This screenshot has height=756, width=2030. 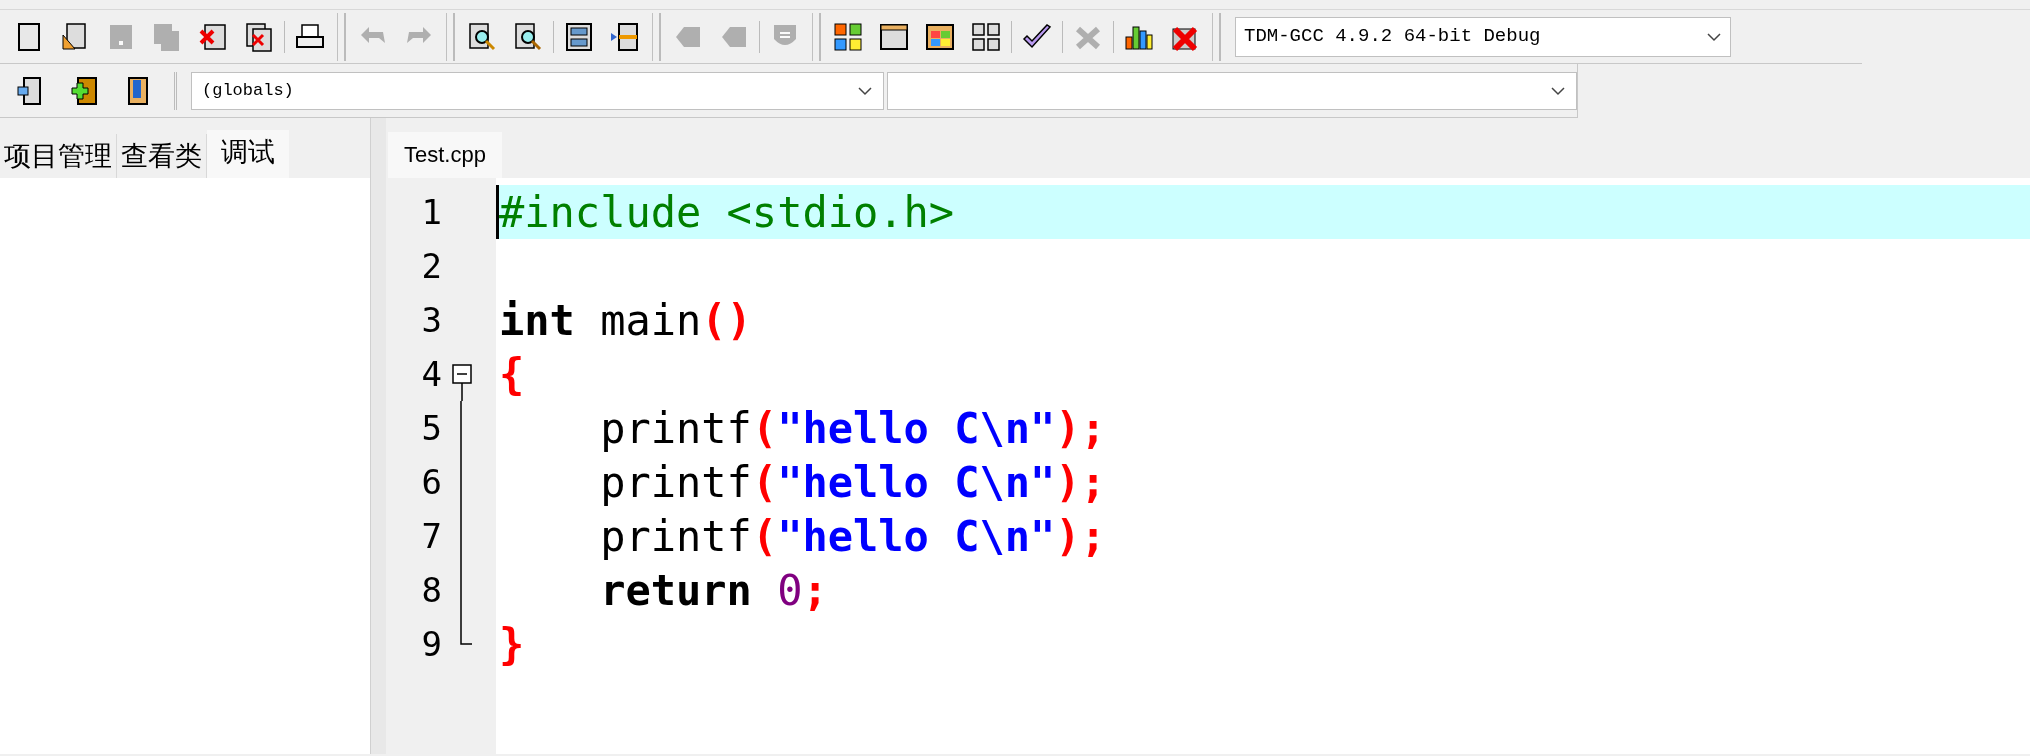 What do you see at coordinates (579, 36) in the screenshot?
I see `stacked-panels-icon` at bounding box center [579, 36].